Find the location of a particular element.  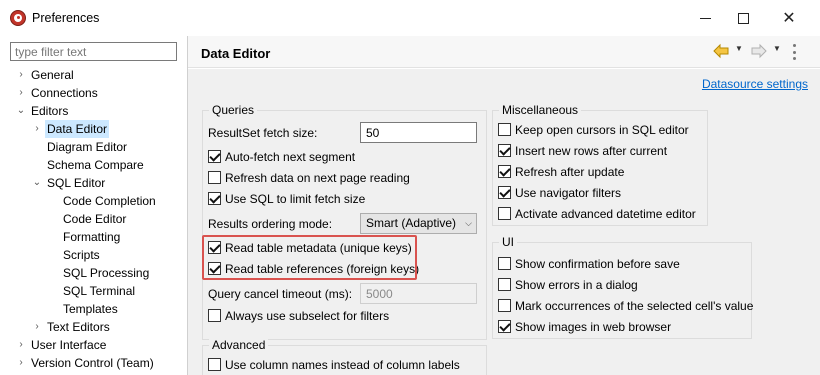

tree-item: Diagram Editor is located at coordinates (93, 147).